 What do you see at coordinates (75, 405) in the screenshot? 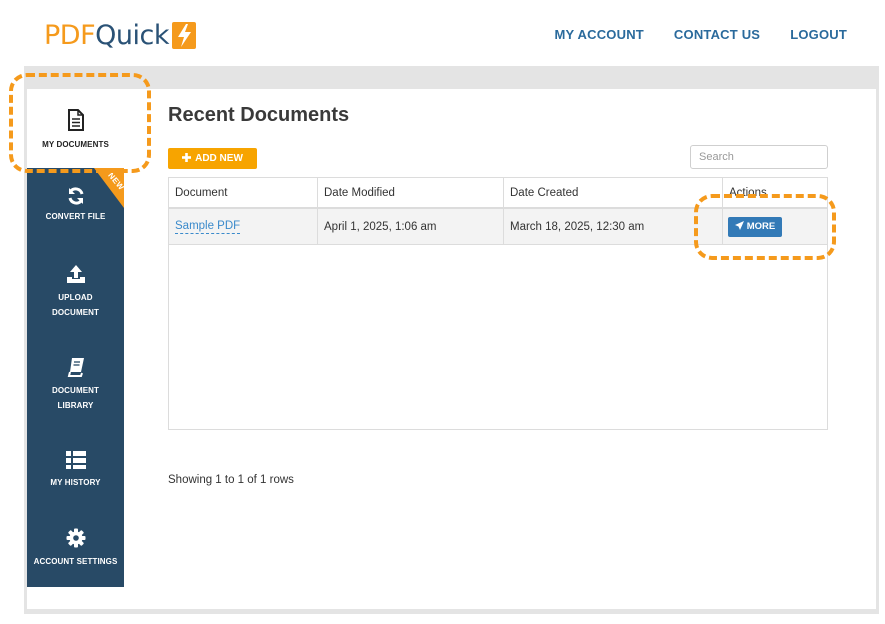
I see `sidebar-item-label: LIBRARY` at bounding box center [75, 405].